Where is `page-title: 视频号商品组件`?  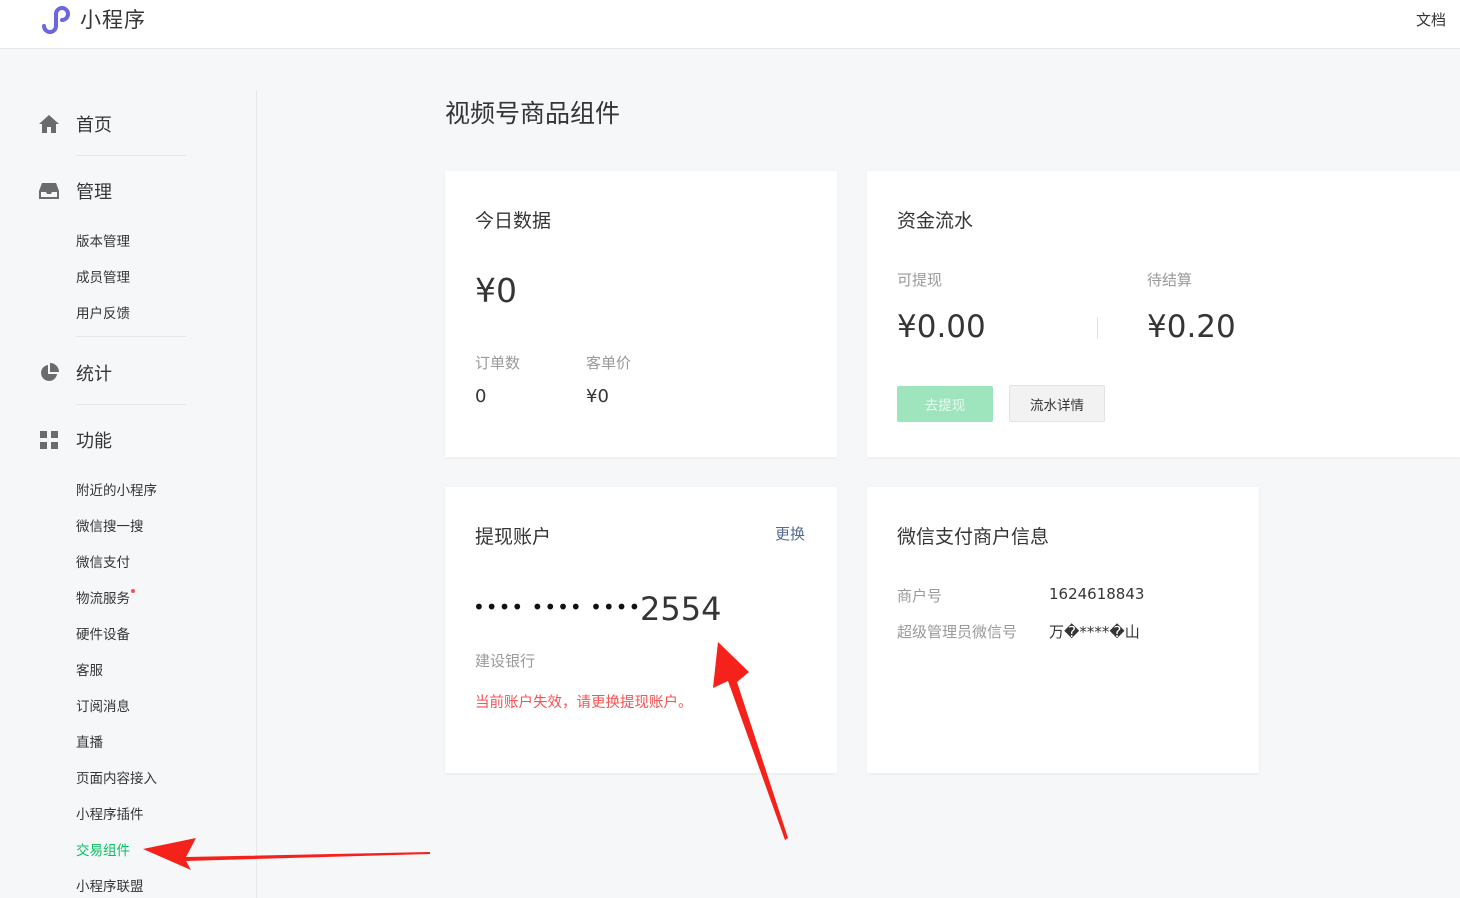
page-title: 视频号商品组件 is located at coordinates (533, 113).